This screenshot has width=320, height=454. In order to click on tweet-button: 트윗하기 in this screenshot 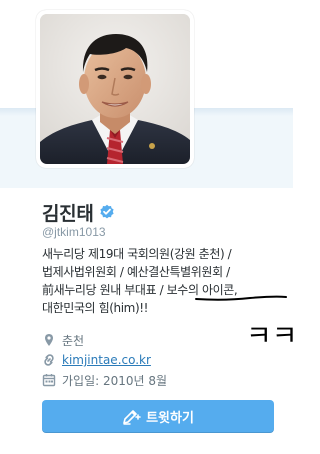, I will do `click(158, 416)`.